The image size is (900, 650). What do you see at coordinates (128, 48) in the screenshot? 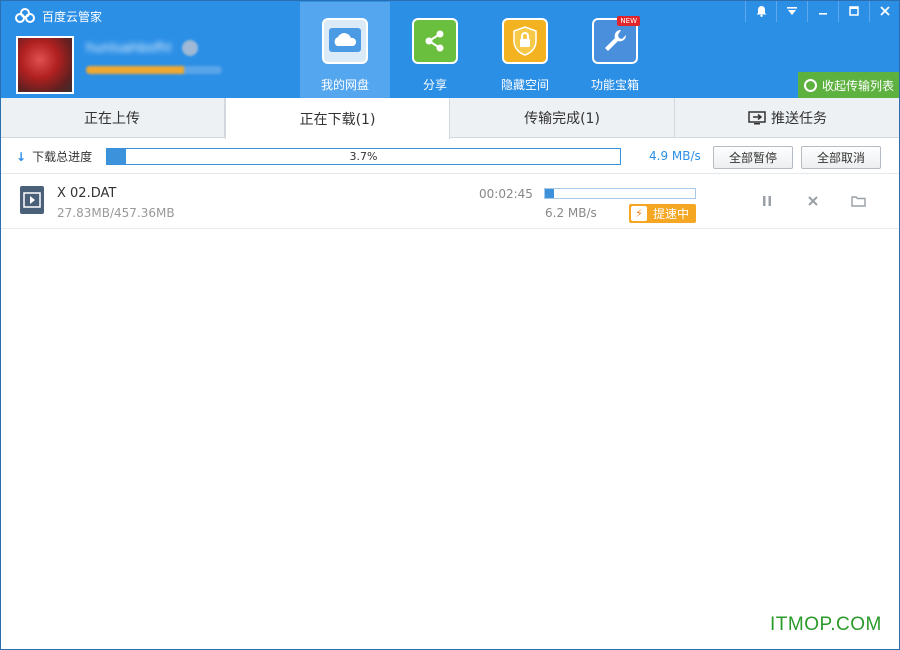
I see `username: hunluahbofhl` at bounding box center [128, 48].